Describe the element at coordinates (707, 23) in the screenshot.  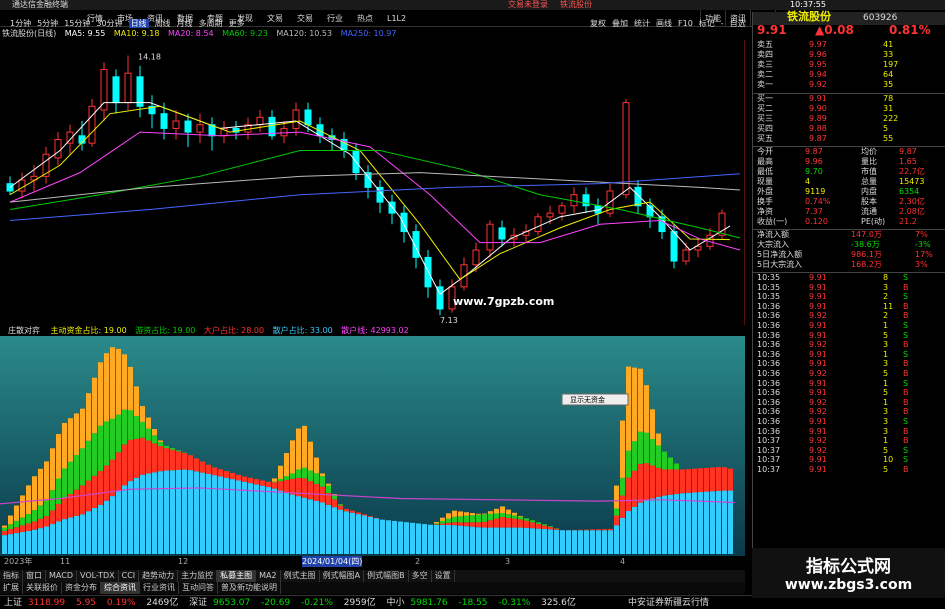
I see `chart-tool-button: 标记` at that location.